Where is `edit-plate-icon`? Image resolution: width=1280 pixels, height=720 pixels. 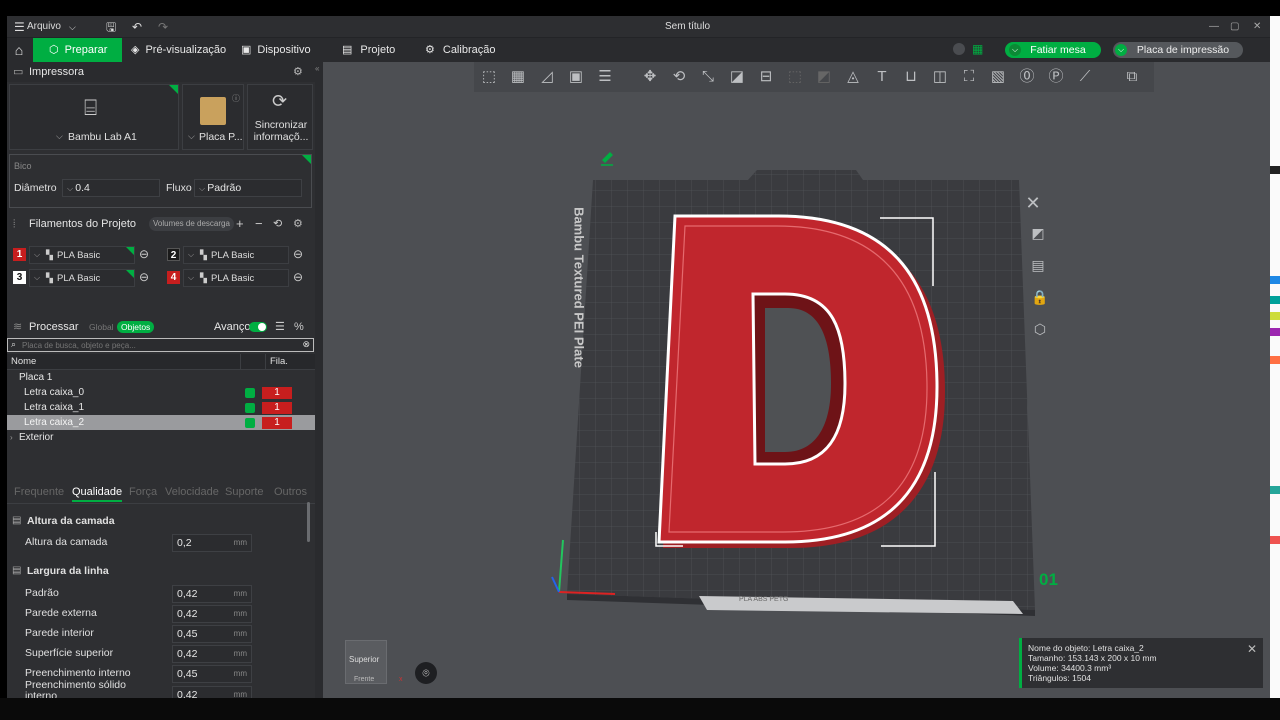
edit-plate-icon is located at coordinates (607, 159).